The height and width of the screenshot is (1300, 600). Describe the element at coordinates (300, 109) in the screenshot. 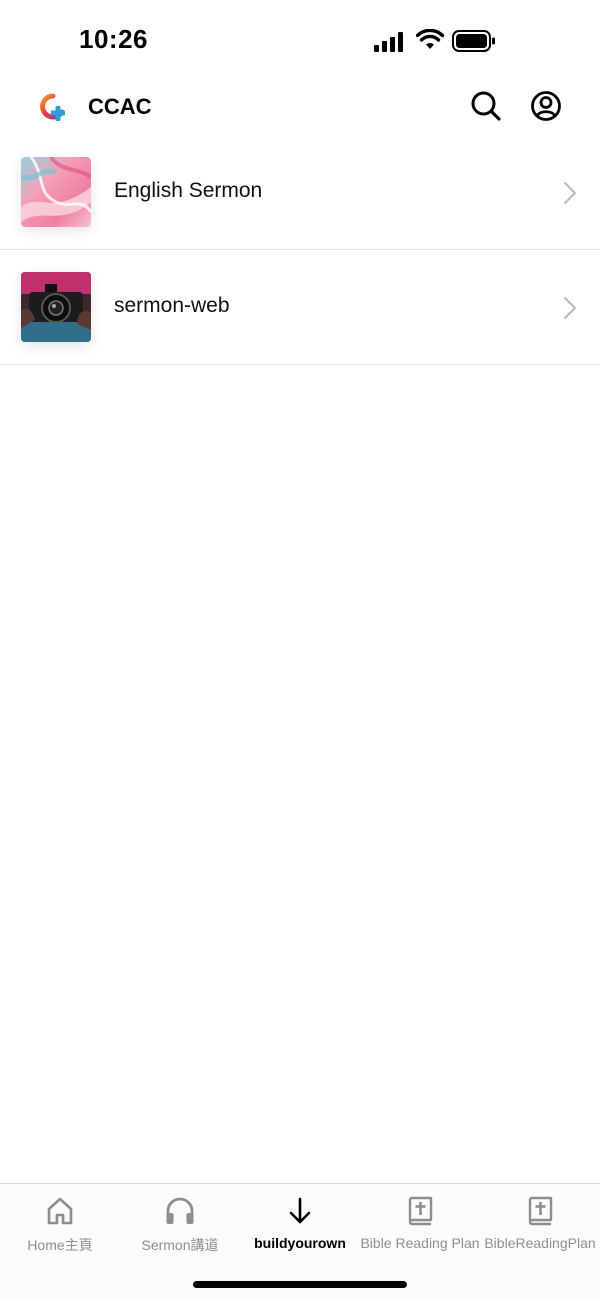

I see `app-header: CCAC` at that location.